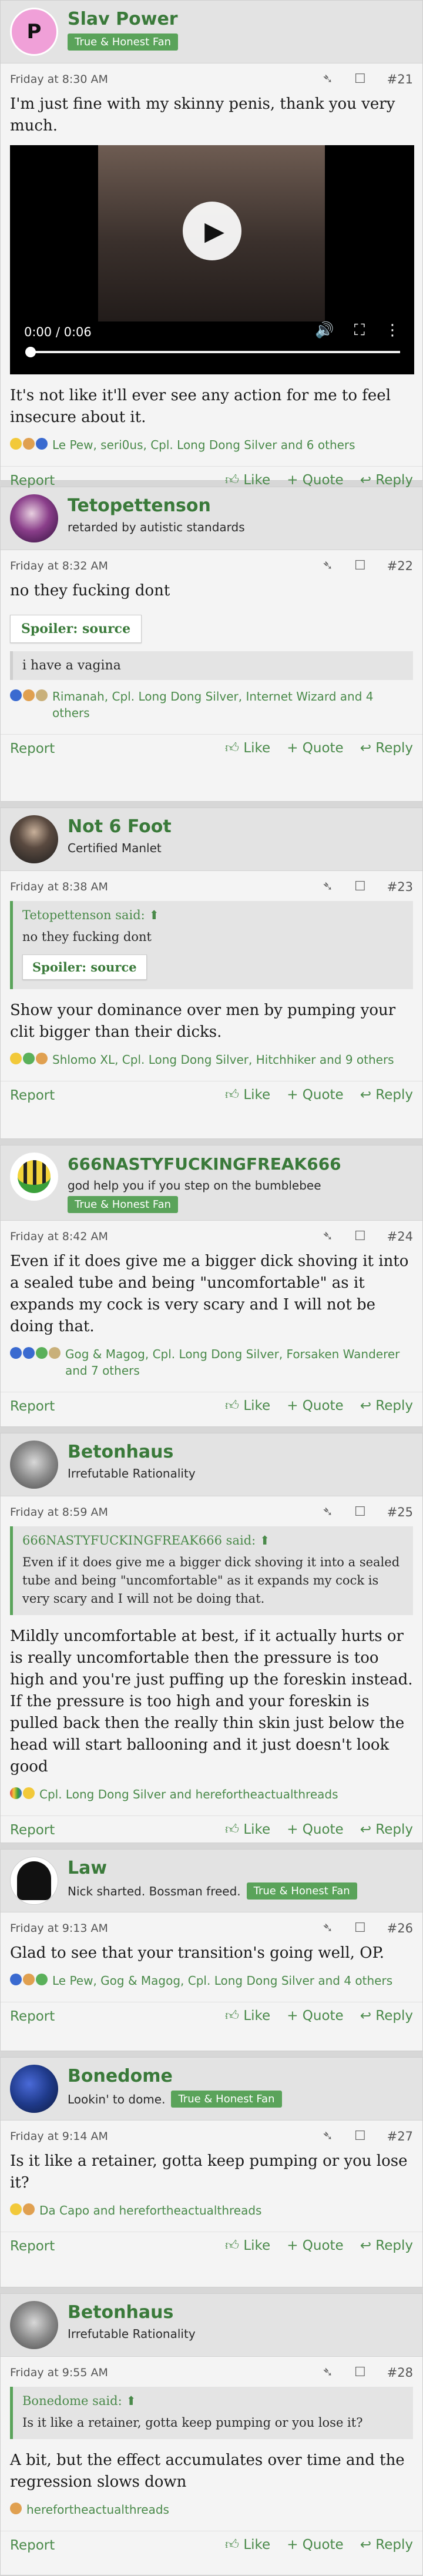 Image resolution: width=423 pixels, height=2576 pixels. Describe the element at coordinates (213, 915) in the screenshot. I see `quote-author: Tetopettenson said: ⬆︎` at that location.